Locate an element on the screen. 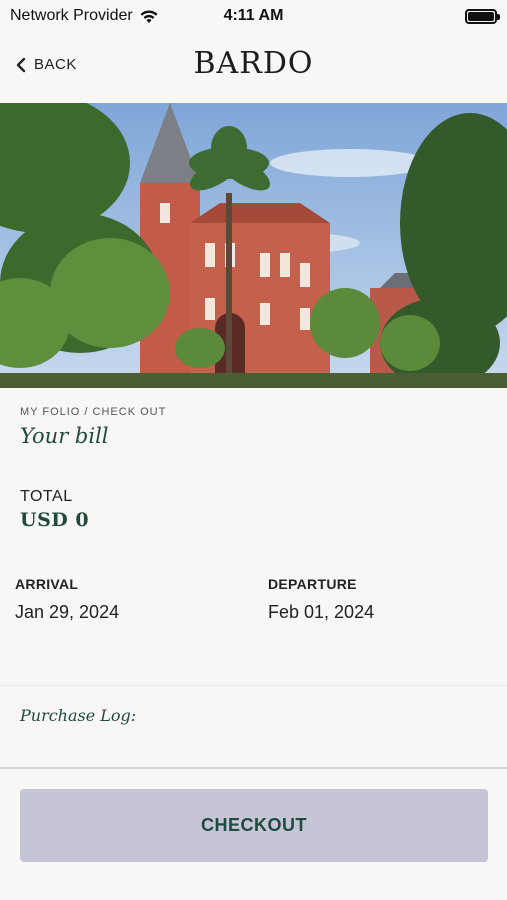 The width and height of the screenshot is (507, 900). departure-date: Feb 01, 2024 is located at coordinates (321, 612).